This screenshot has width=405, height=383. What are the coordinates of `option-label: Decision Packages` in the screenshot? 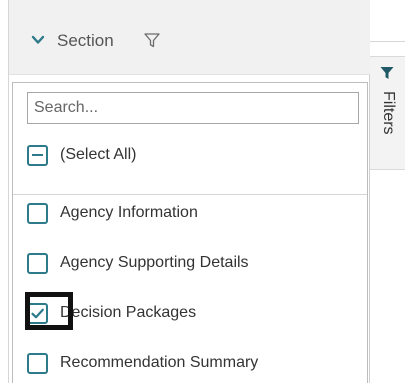 It's located at (128, 312).